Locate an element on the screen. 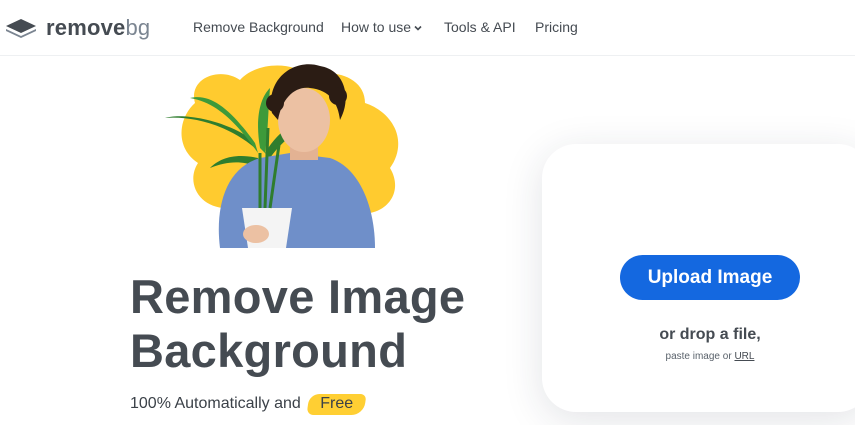 The image size is (855, 425). free-highlight-badge: Free is located at coordinates (336, 404).